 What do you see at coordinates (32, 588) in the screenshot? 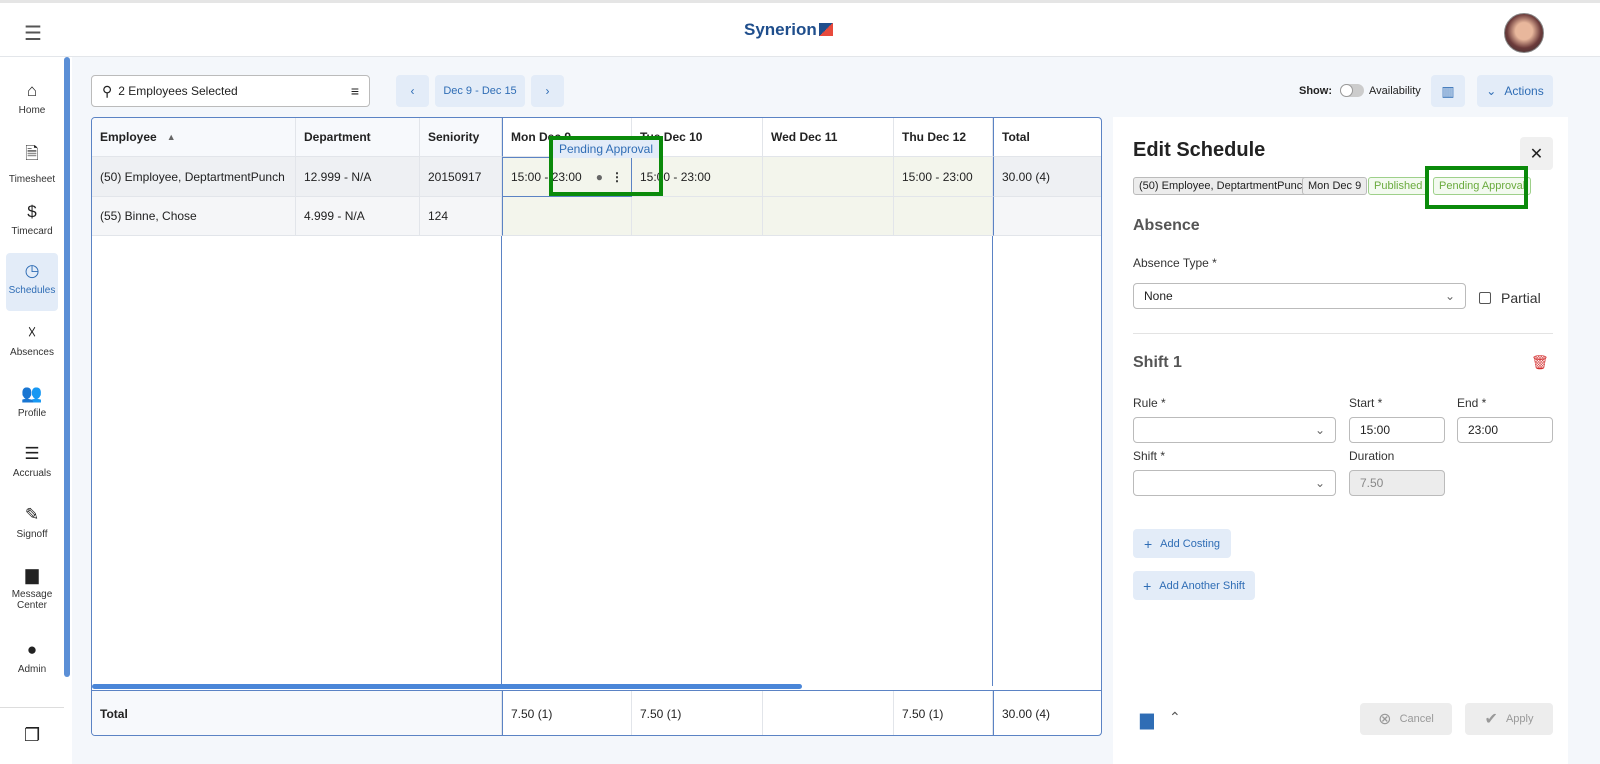
I see `sidebar-item-message-center: ▆ Message Center` at bounding box center [32, 588].